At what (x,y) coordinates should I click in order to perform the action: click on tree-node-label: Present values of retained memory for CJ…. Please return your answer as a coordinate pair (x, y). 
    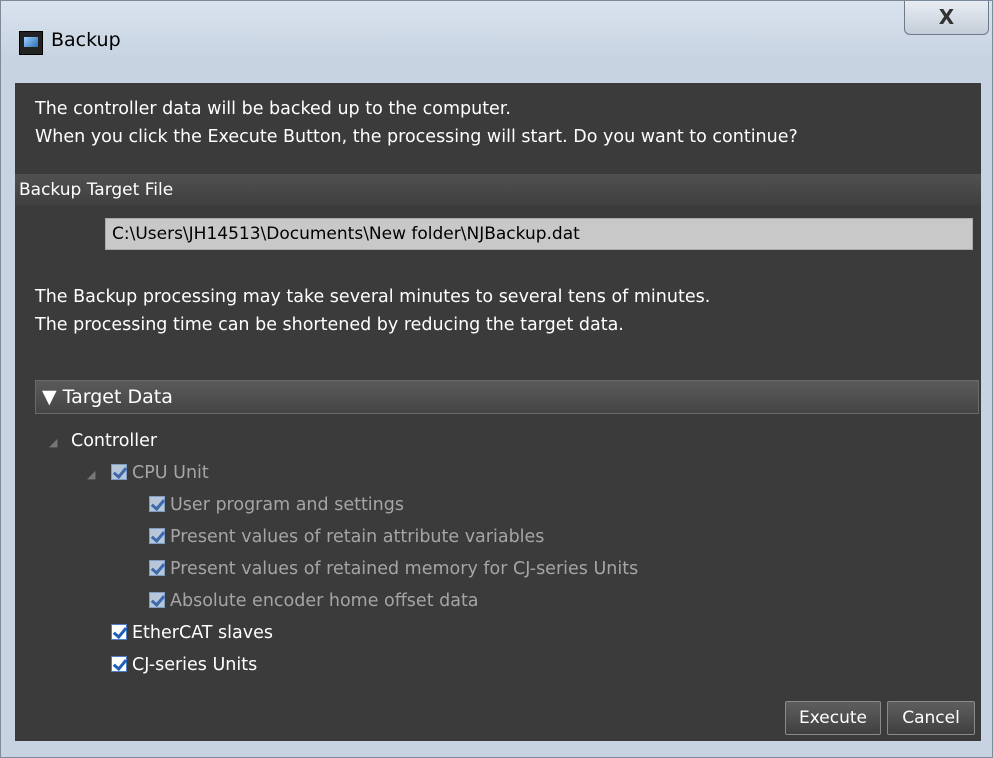
    Looking at the image, I should click on (404, 569).